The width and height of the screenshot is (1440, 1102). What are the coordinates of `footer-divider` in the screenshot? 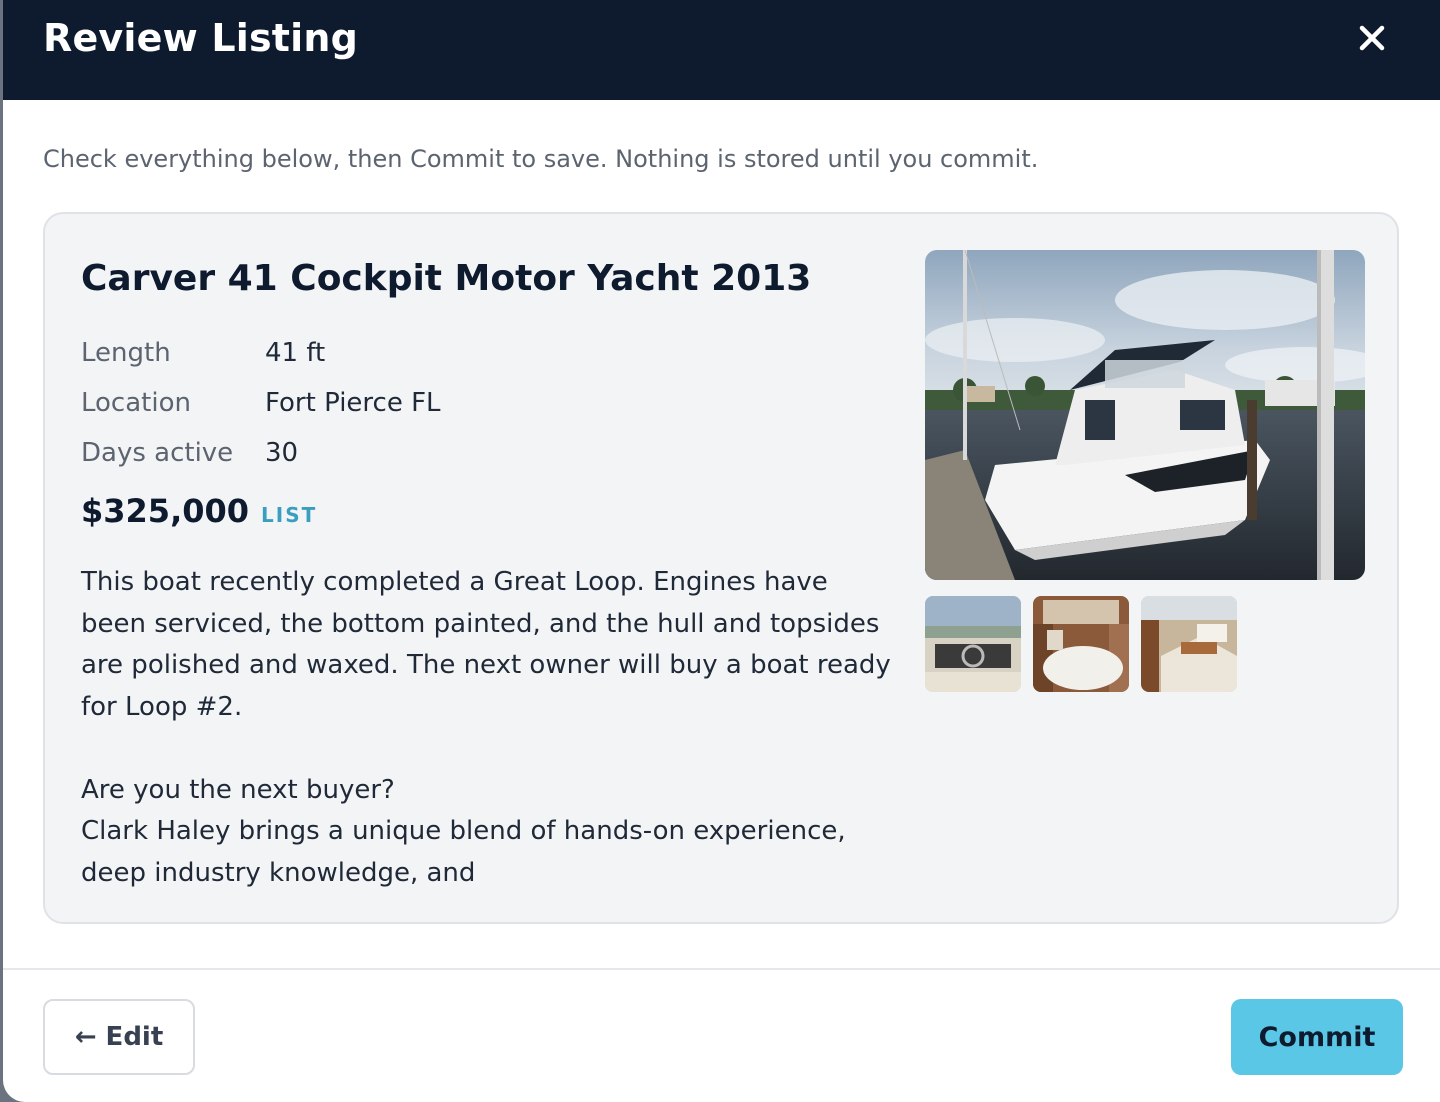 It's located at (721, 969).